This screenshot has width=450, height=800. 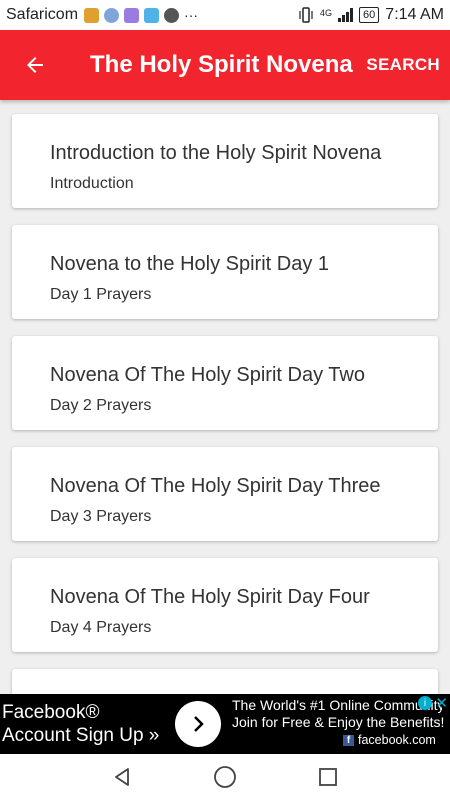 I want to click on list-item-subtitle: Day 3 Prayers, so click(x=101, y=516).